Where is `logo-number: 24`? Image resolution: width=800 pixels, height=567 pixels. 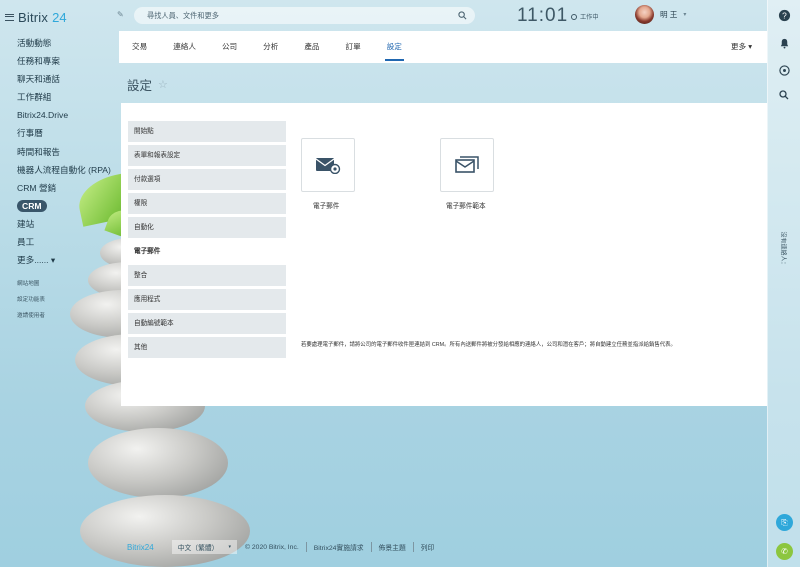 logo-number: 24 is located at coordinates (59, 17).